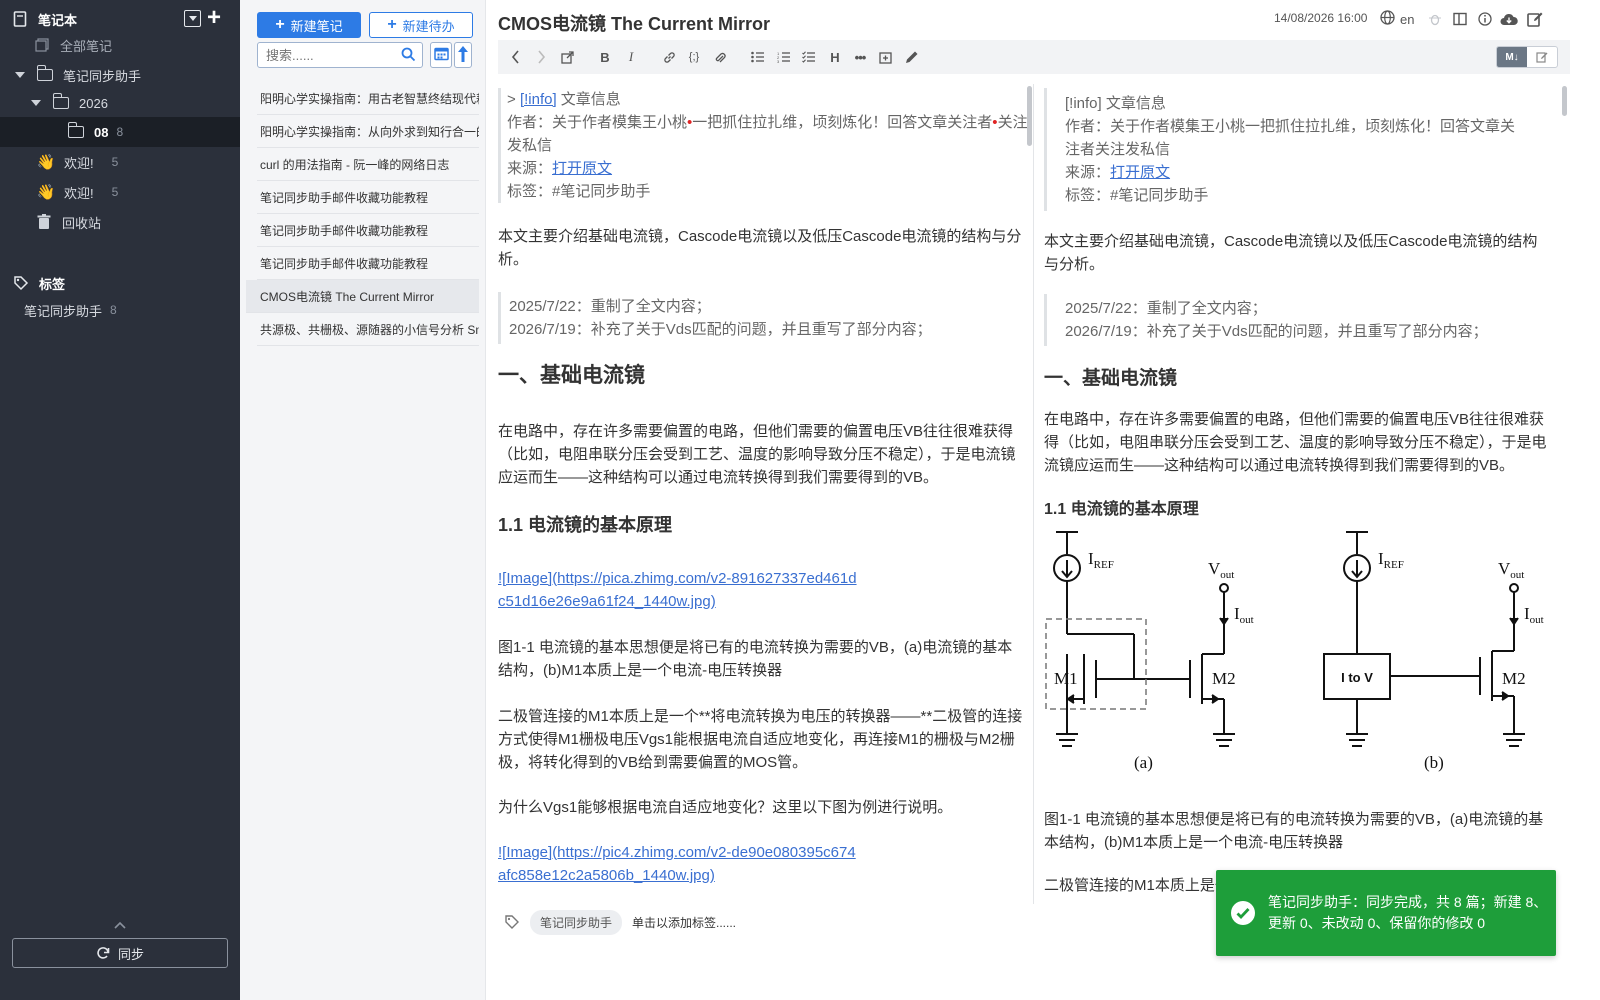 Image resolution: width=1600 pixels, height=1000 pixels. Describe the element at coordinates (63, 311) in the screenshot. I see `tag-label: 笔记同步助手` at that location.